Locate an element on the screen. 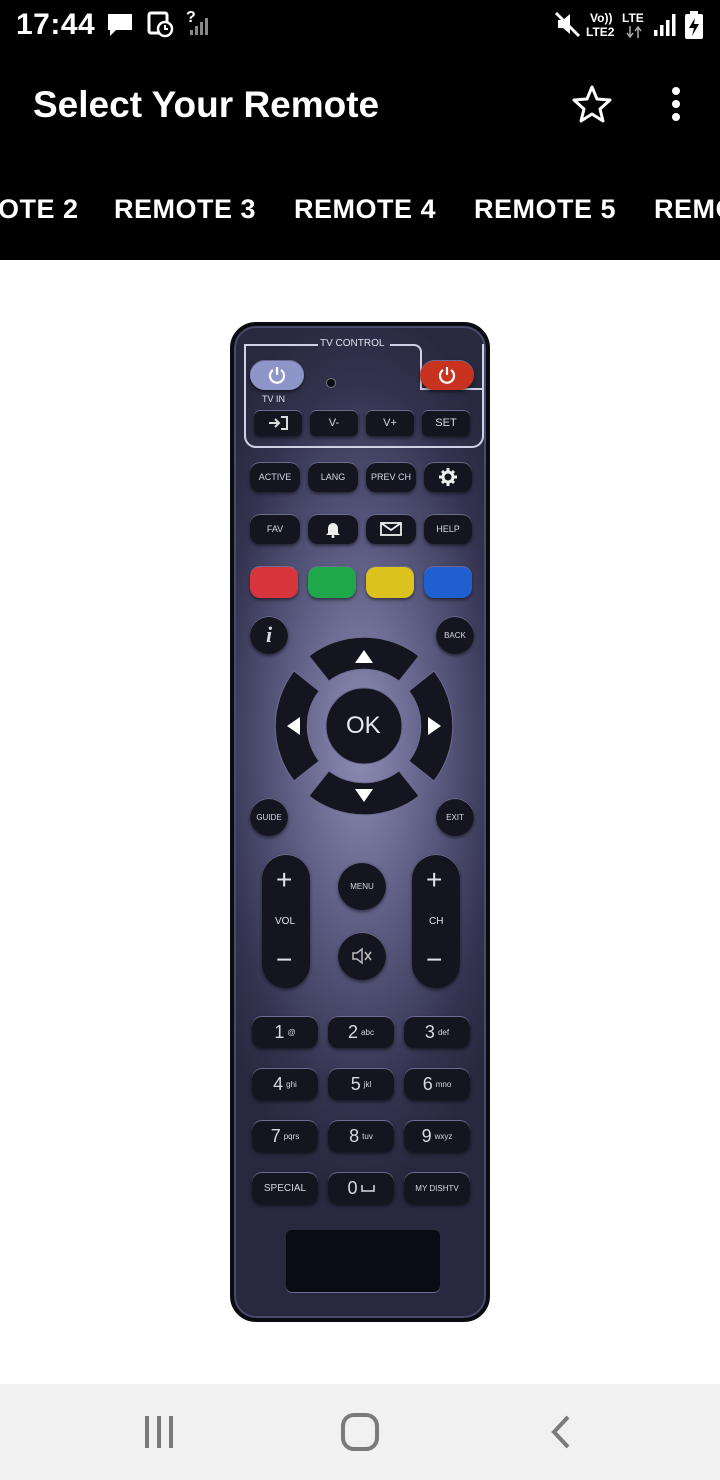  vol-label: VOL is located at coordinates (285, 921).